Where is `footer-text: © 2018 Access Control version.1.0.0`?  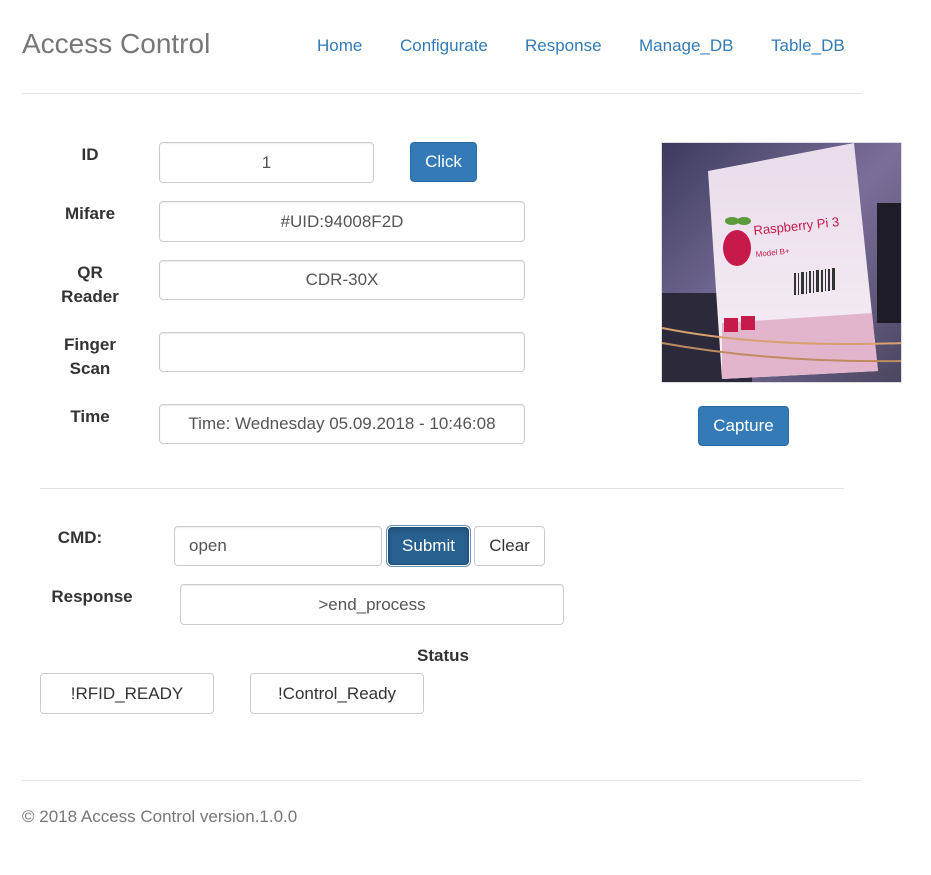
footer-text: © 2018 Access Control version.1.0.0 is located at coordinates (160, 816).